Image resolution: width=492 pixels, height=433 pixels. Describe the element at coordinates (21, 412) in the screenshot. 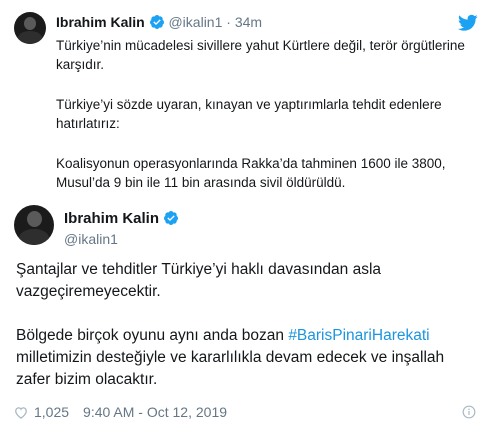

I see `heart-icon` at that location.